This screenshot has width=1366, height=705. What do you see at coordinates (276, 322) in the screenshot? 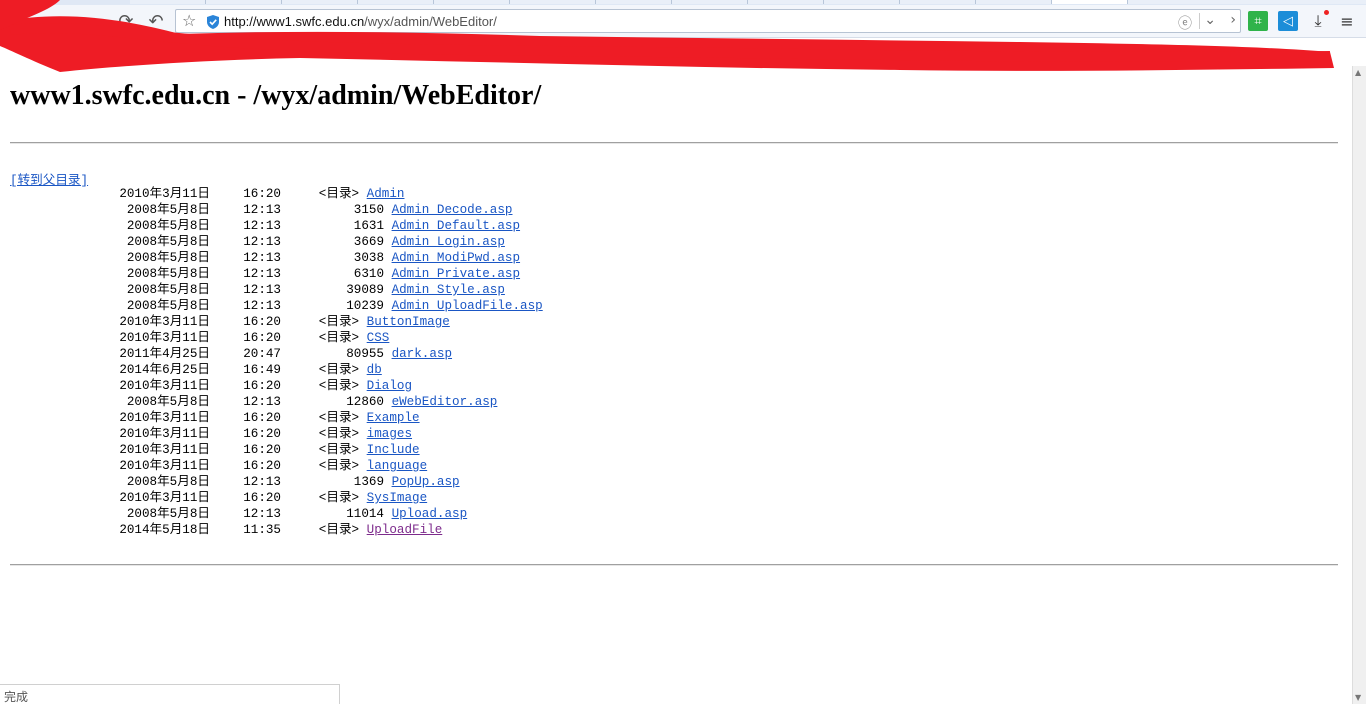
I see `list-item: 2010年3月11日 16:20 <目录> ButtonImage` at bounding box center [276, 322].